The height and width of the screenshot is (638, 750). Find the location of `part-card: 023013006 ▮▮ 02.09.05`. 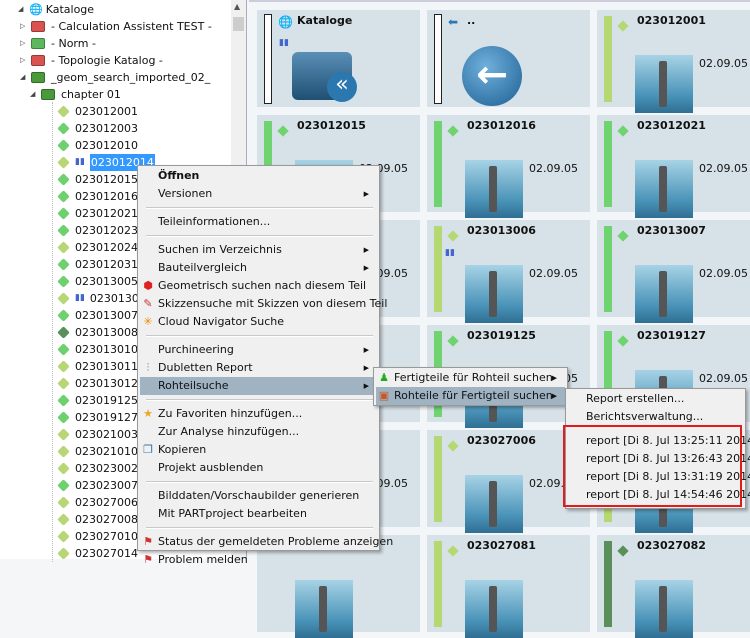

part-card: 023013006 ▮▮ 02.09.05 is located at coordinates (508, 271).